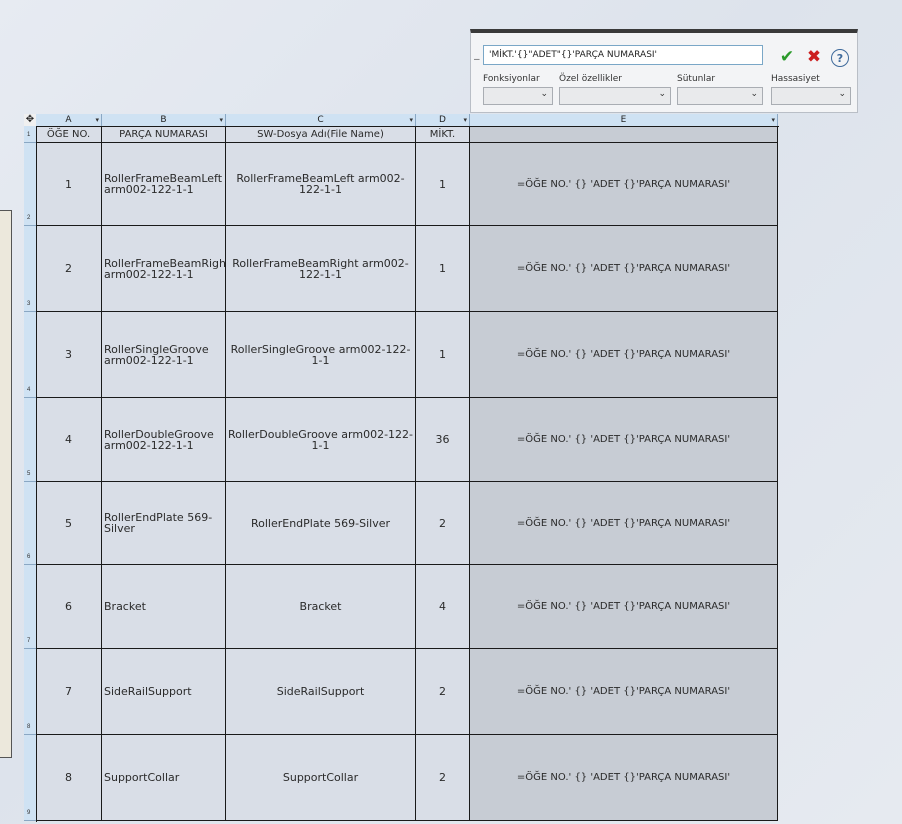 This screenshot has height=824, width=902. What do you see at coordinates (29, 474) in the screenshot?
I see `row-number: 5` at bounding box center [29, 474].